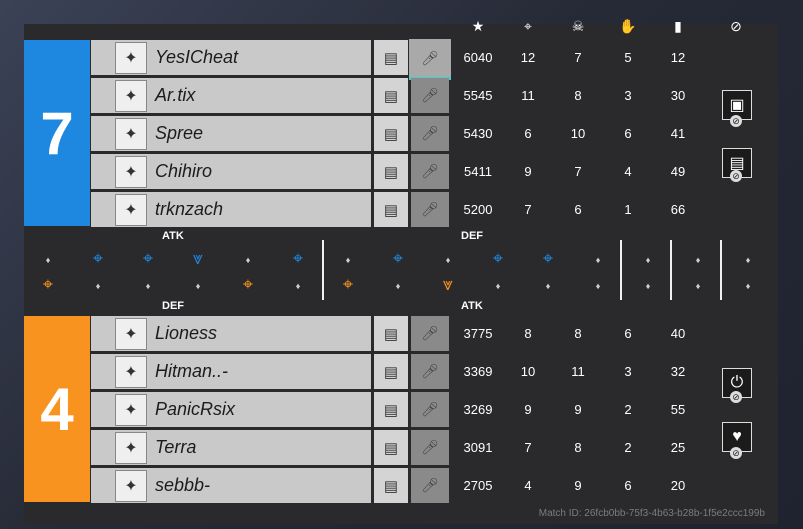 Image resolution: width=803 pixels, height=529 pixels. Describe the element at coordinates (478, 171) in the screenshot. I see `stat-score: 5411` at that location.